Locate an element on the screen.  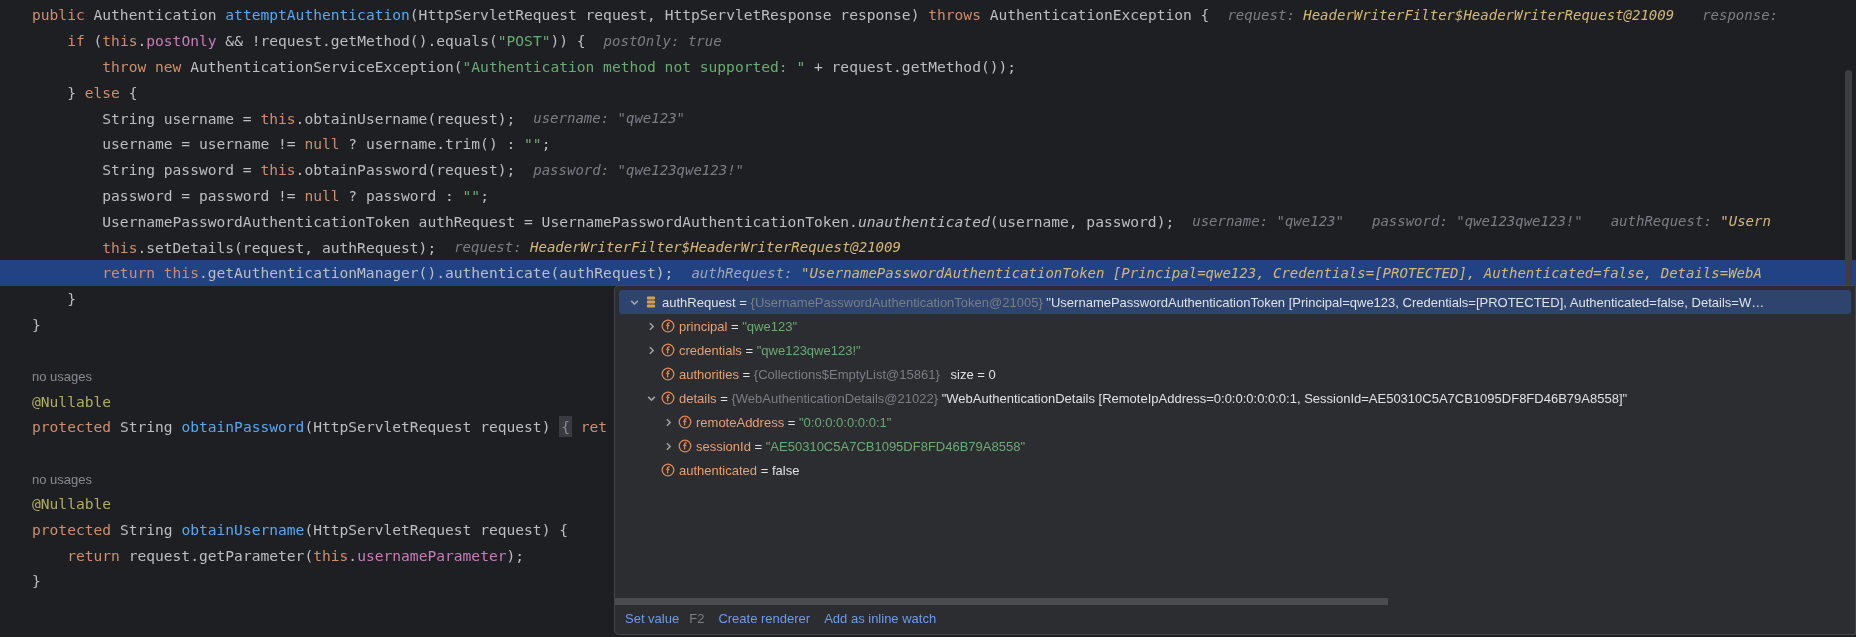
code-line: if (this.postOnly && !request.getMethod().equals("POST")) { is located at coordinates (326, 41).